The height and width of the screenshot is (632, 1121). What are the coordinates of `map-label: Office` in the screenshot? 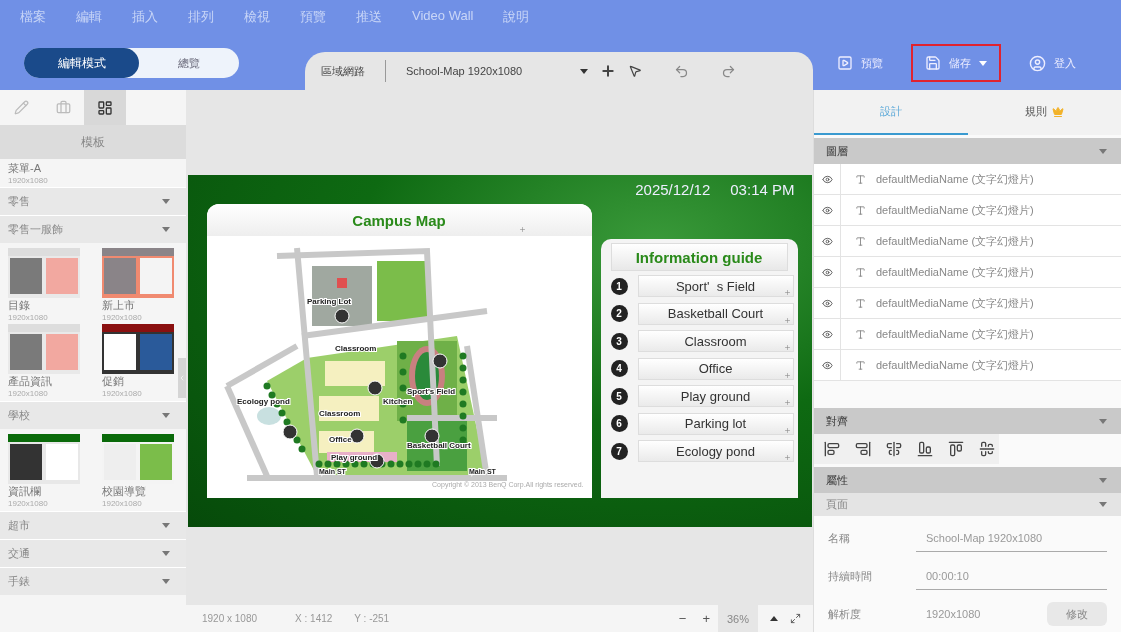 It's located at (340, 439).